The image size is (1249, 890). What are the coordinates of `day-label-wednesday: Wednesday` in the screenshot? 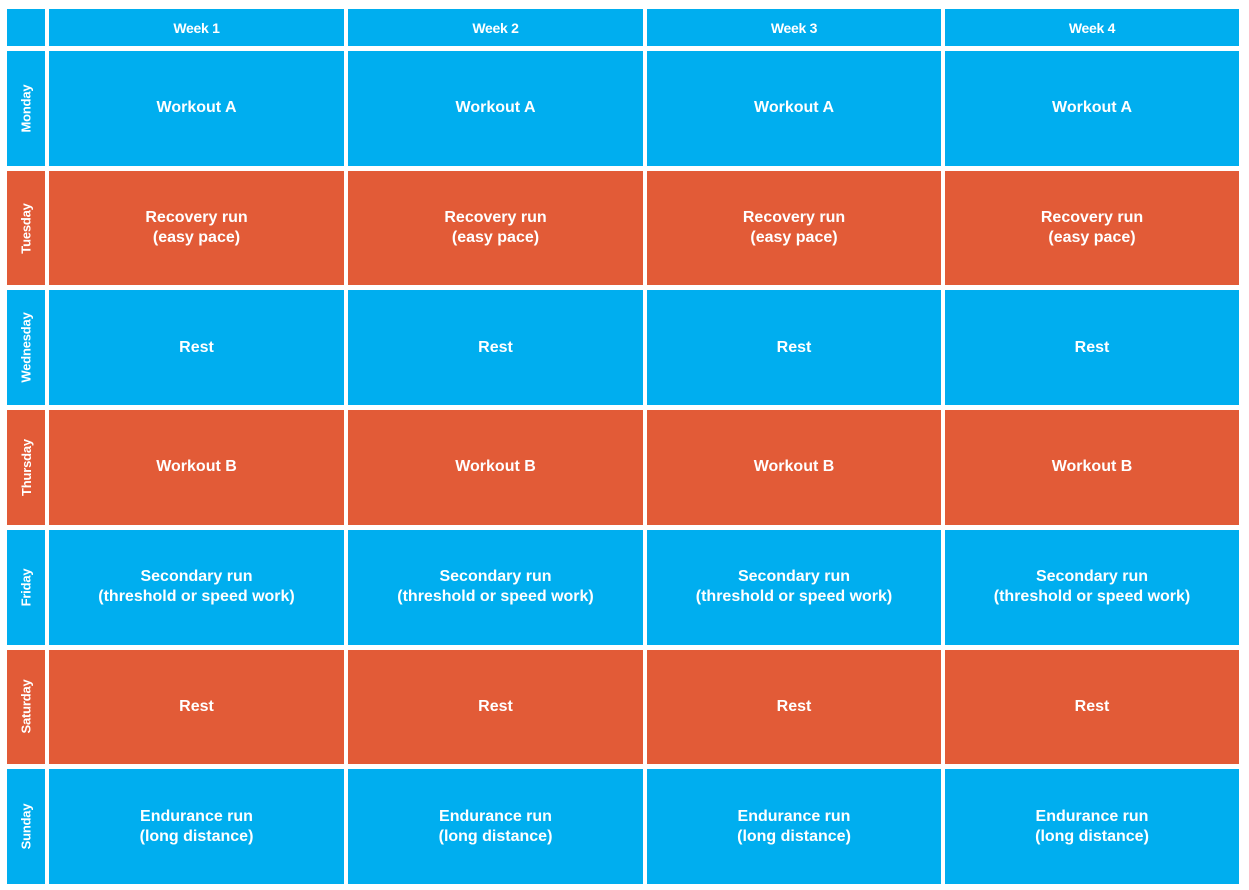 It's located at (26, 348).